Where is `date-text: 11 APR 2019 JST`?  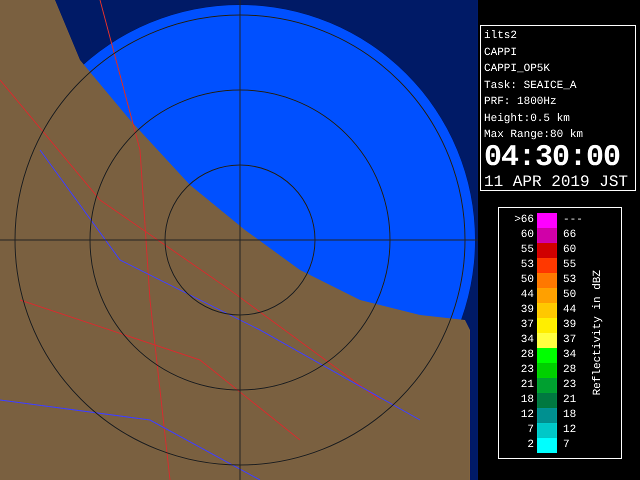 date-text: 11 APR 2019 JST is located at coordinates (556, 182).